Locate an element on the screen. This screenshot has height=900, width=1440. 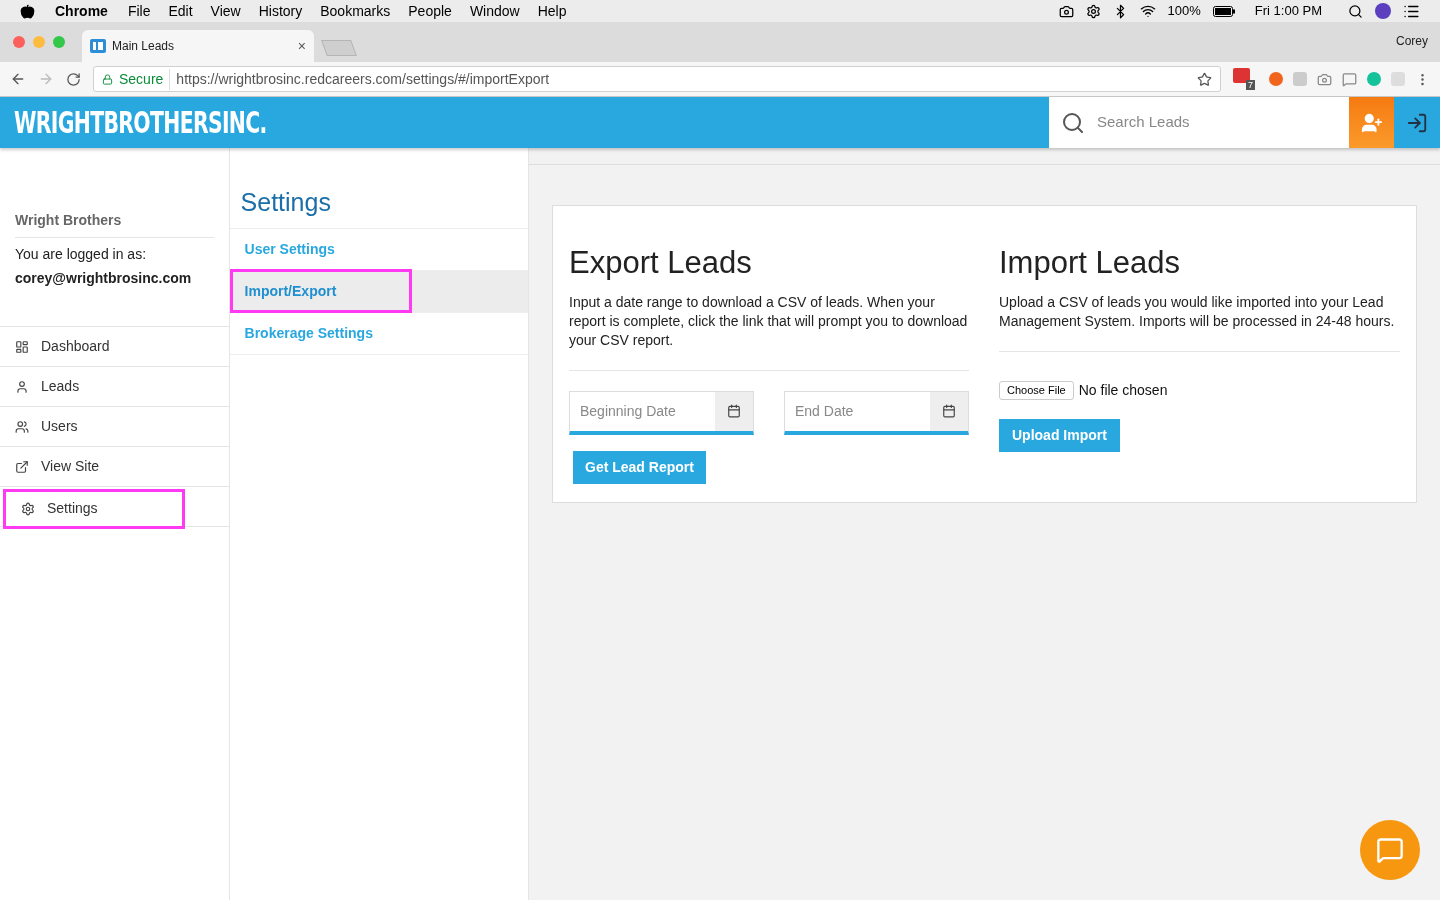
date-field: Beginning Date is located at coordinates (661, 412).